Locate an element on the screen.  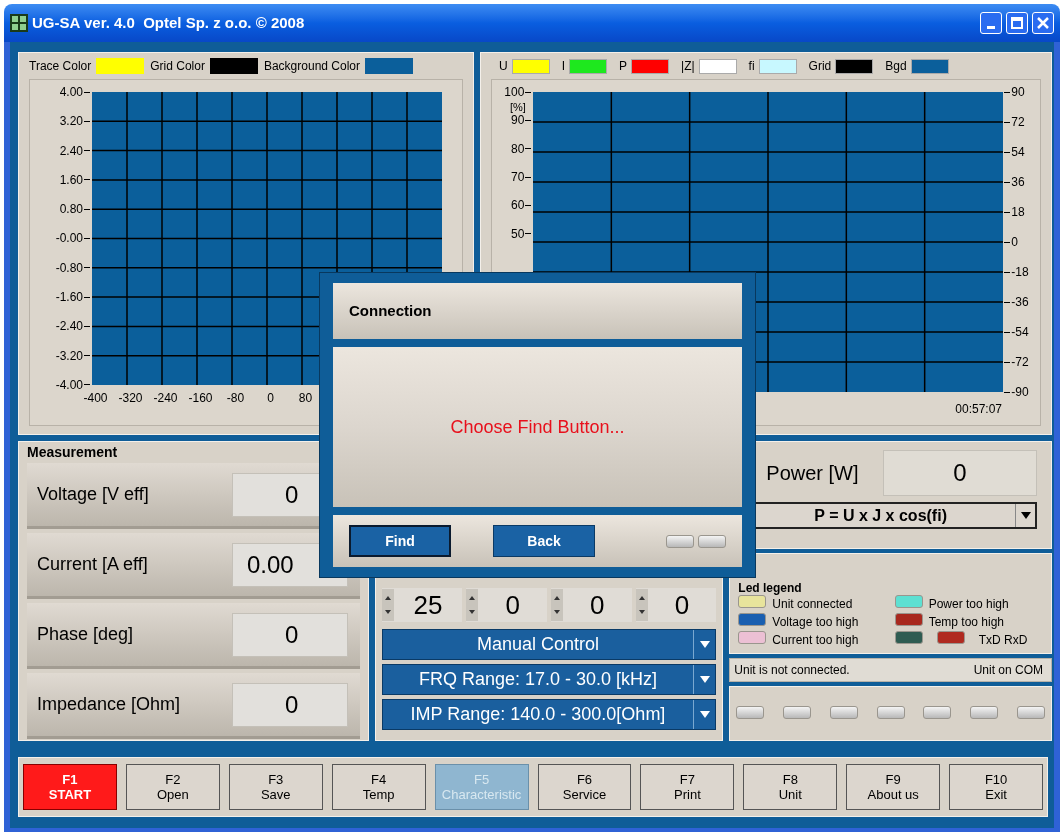
axis-tick-label: 36 is located at coordinates (1018, 182).